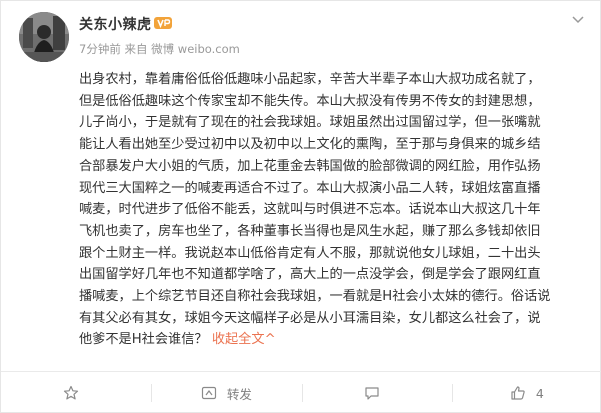  I want to click on action-bar: 转发 4, so click(301, 392).